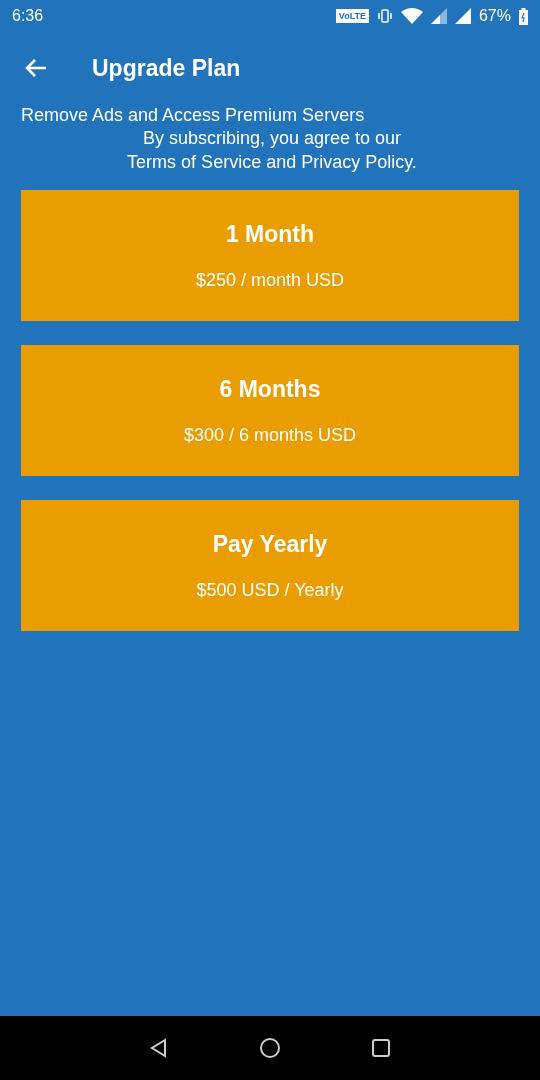 The height and width of the screenshot is (1080, 540). What do you see at coordinates (159, 1048) in the screenshot?
I see `back-icon` at bounding box center [159, 1048].